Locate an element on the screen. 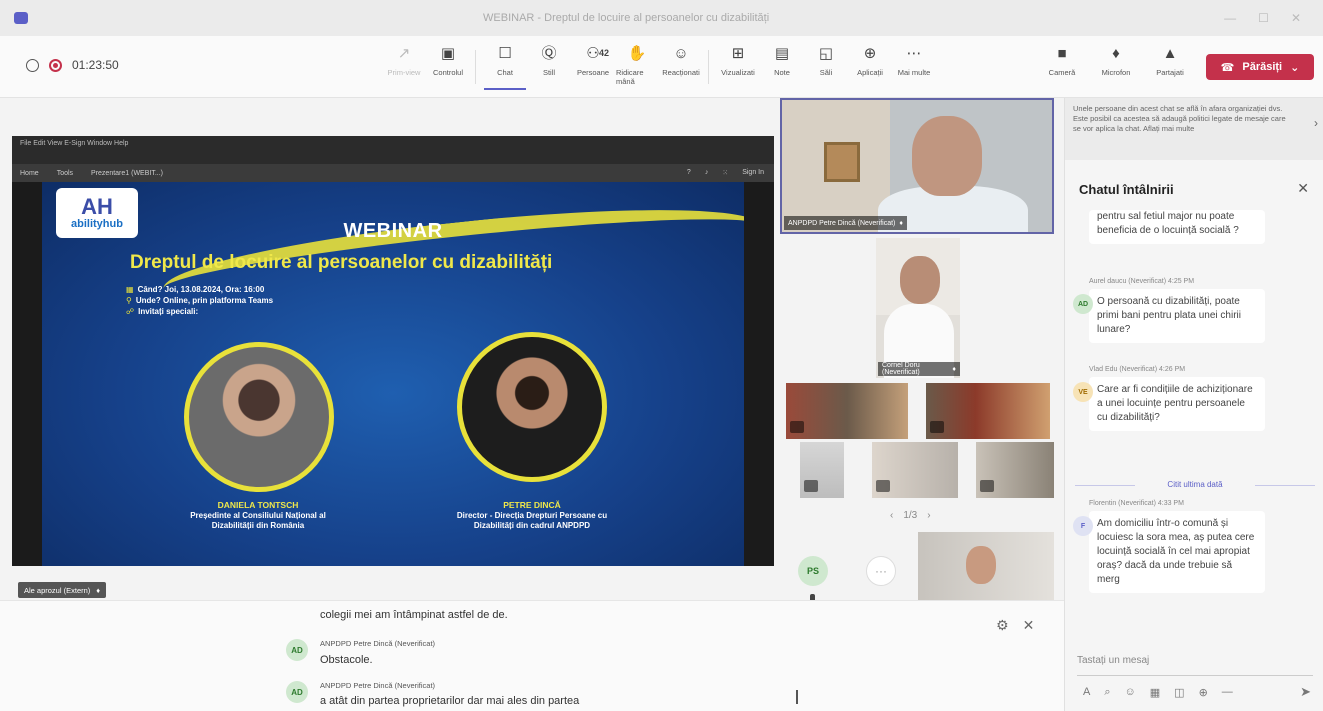 The image size is (1323, 711). toolbar-reactionati-button: ☺ Reacționati is located at coordinates (681, 67).